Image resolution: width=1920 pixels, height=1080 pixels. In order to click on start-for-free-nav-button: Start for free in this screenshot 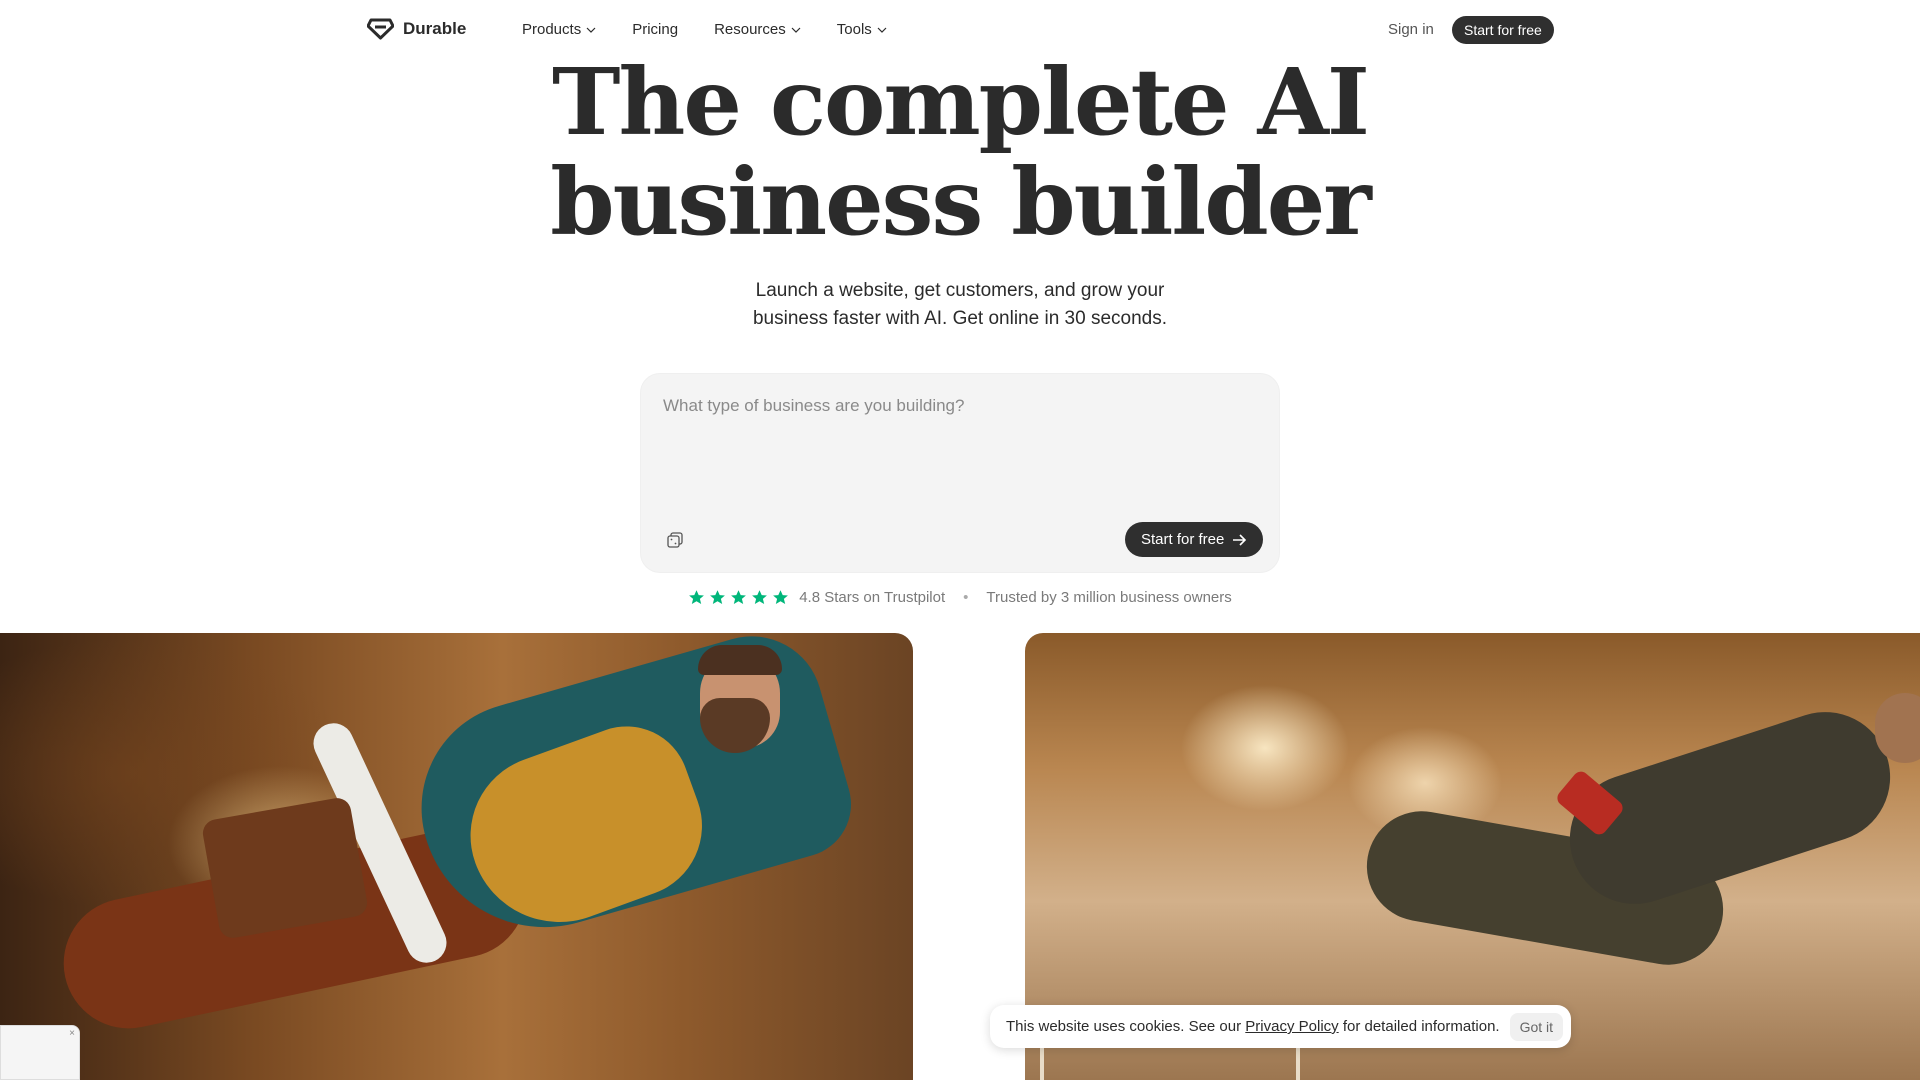, I will do `click(1503, 30)`.